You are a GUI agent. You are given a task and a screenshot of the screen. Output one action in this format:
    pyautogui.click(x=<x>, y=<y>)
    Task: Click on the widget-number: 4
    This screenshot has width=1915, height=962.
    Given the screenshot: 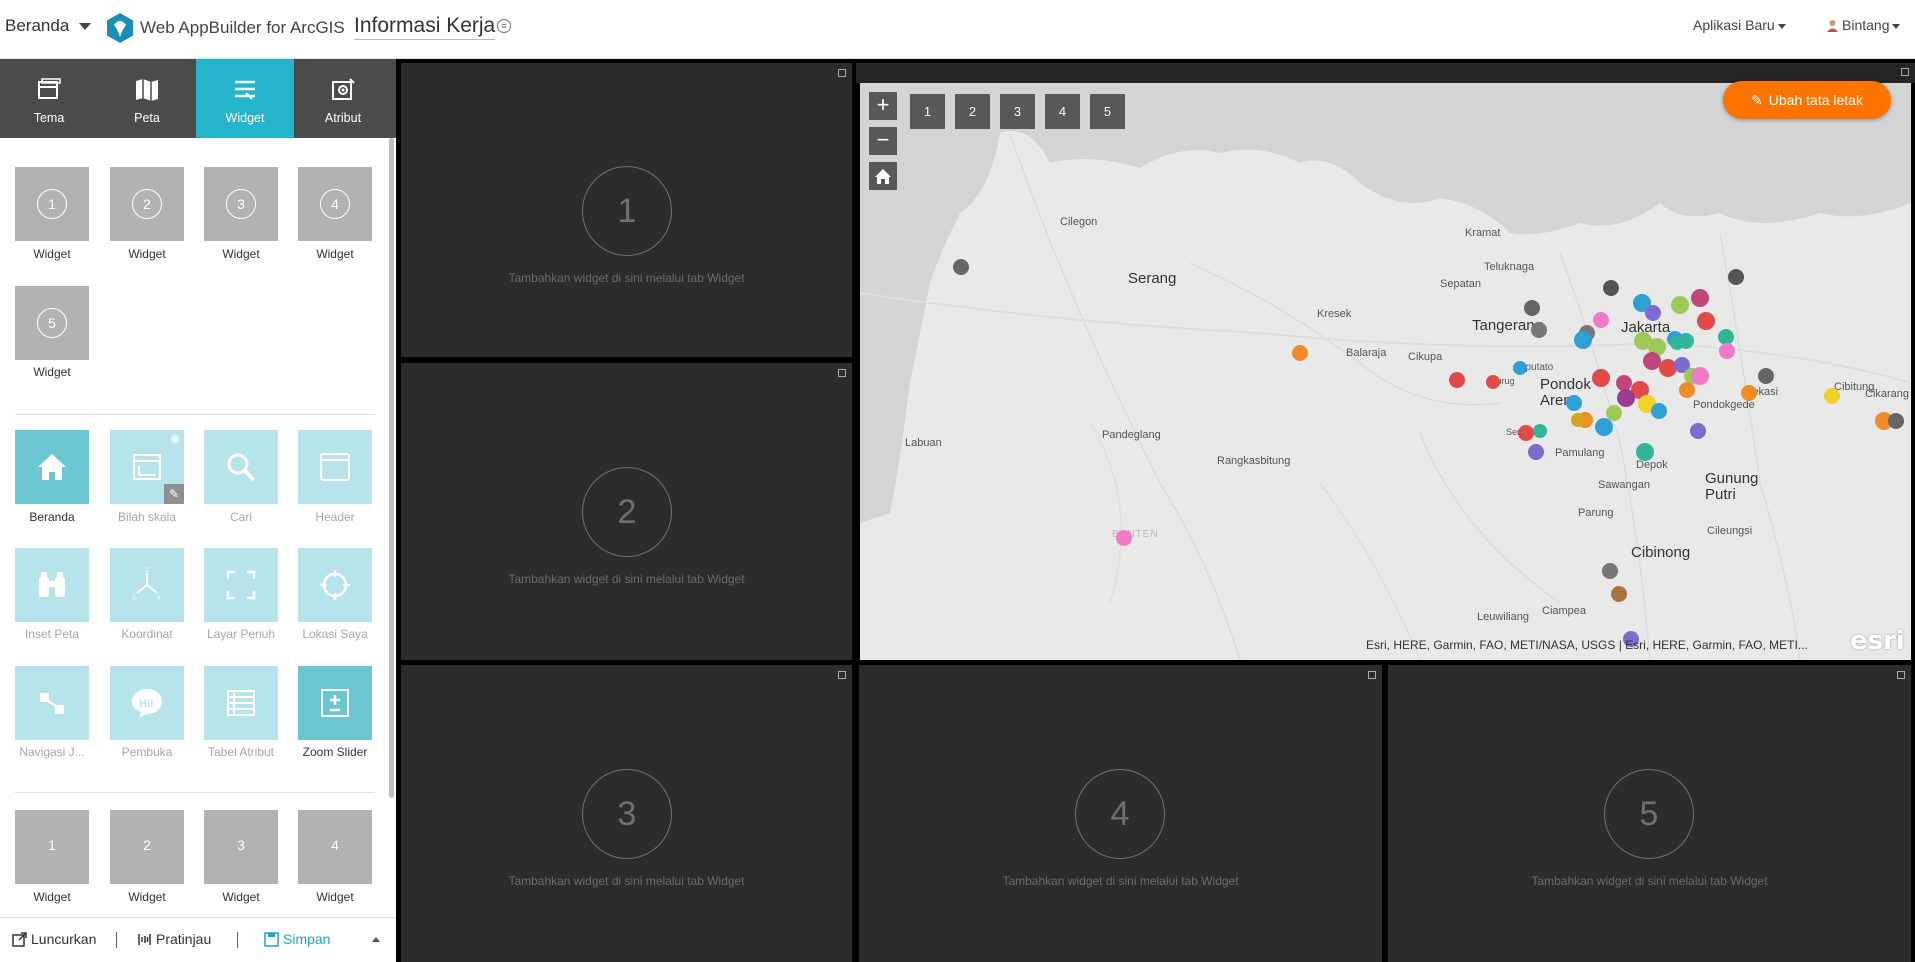 What is the action you would take?
    pyautogui.click(x=335, y=845)
    